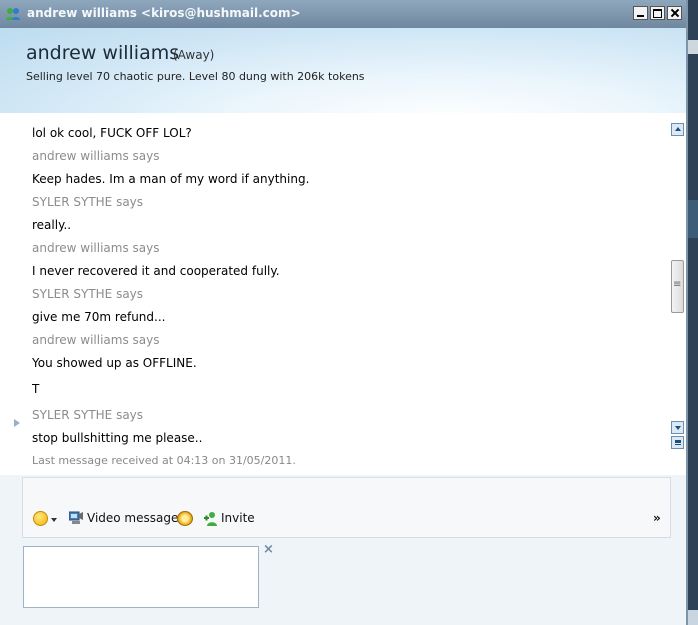 The image size is (698, 625). What do you see at coordinates (102, 53) in the screenshot?
I see `contact-name: andrew williams` at bounding box center [102, 53].